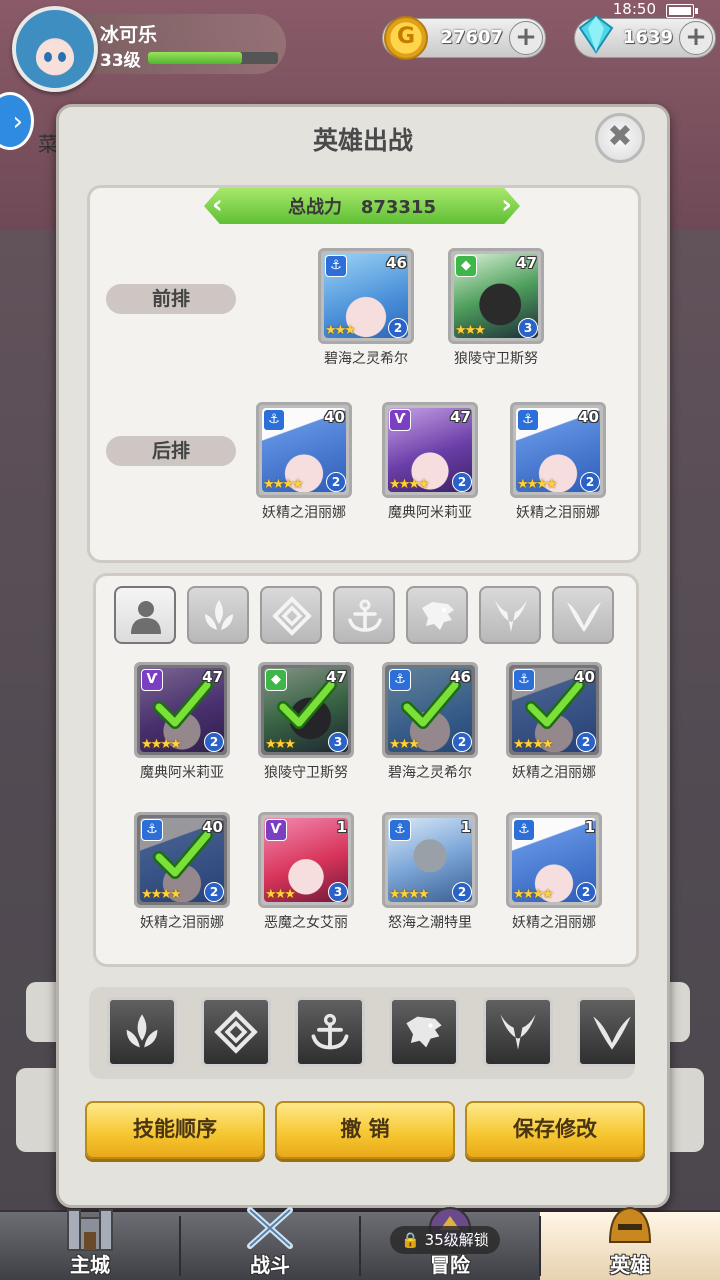 The image size is (720, 1280). What do you see at coordinates (696, 38) in the screenshot?
I see `add-gems-button: +` at bounding box center [696, 38].